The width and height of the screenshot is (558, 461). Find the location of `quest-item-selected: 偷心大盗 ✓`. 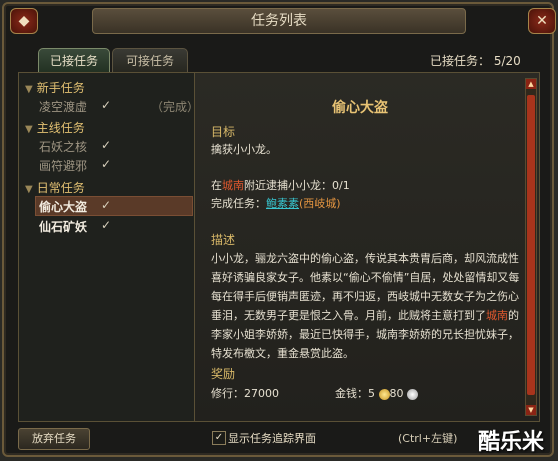

quest-item-selected: 偷心大盗 ✓ is located at coordinates (75, 206).